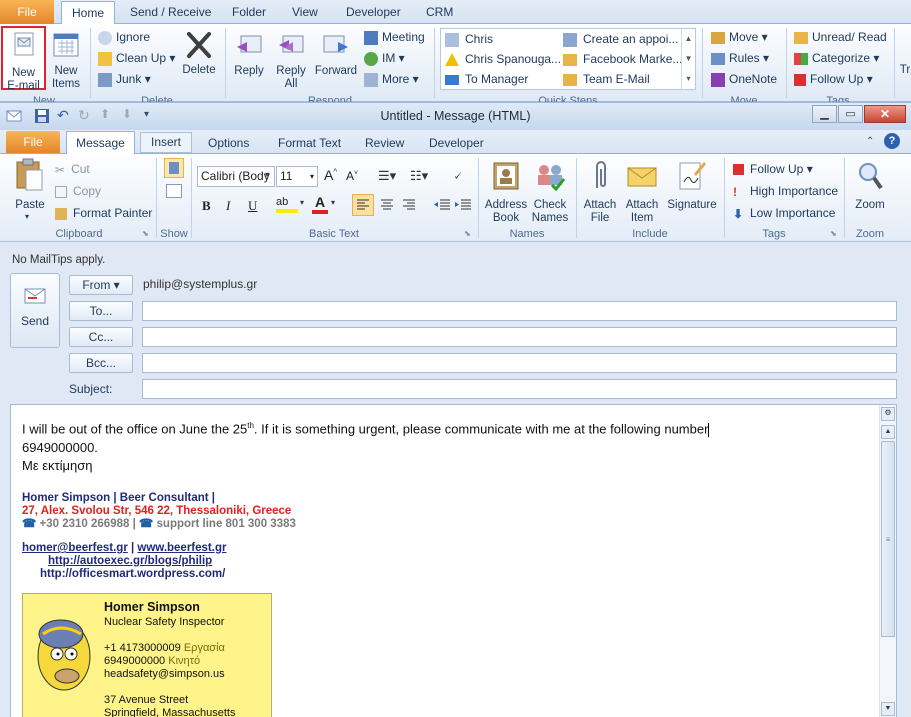 This screenshot has height=717, width=911. Describe the element at coordinates (519, 389) in the screenshot. I see `subject-field` at that location.